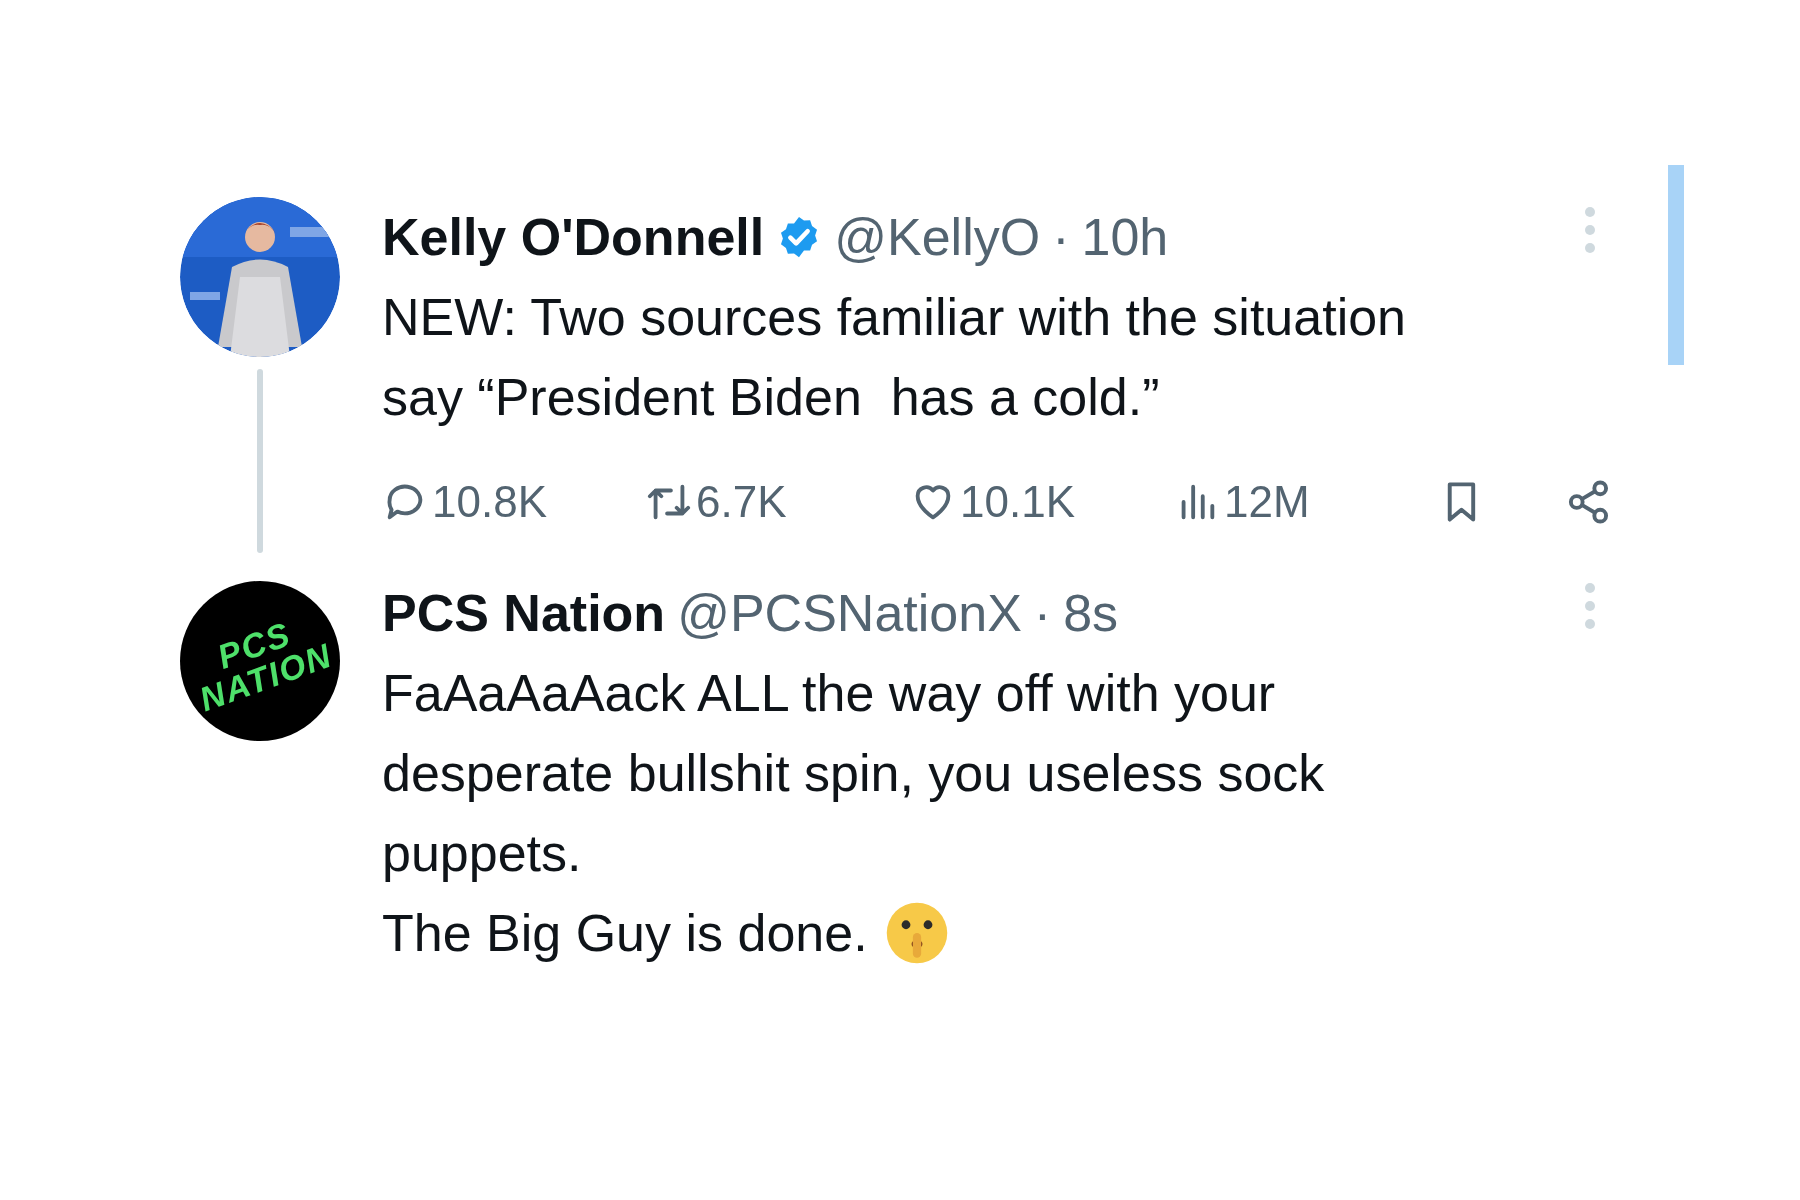 This screenshot has height=1200, width=1800. Describe the element at coordinates (482, 853) in the screenshot. I see `post-text: puppets.` at that location.